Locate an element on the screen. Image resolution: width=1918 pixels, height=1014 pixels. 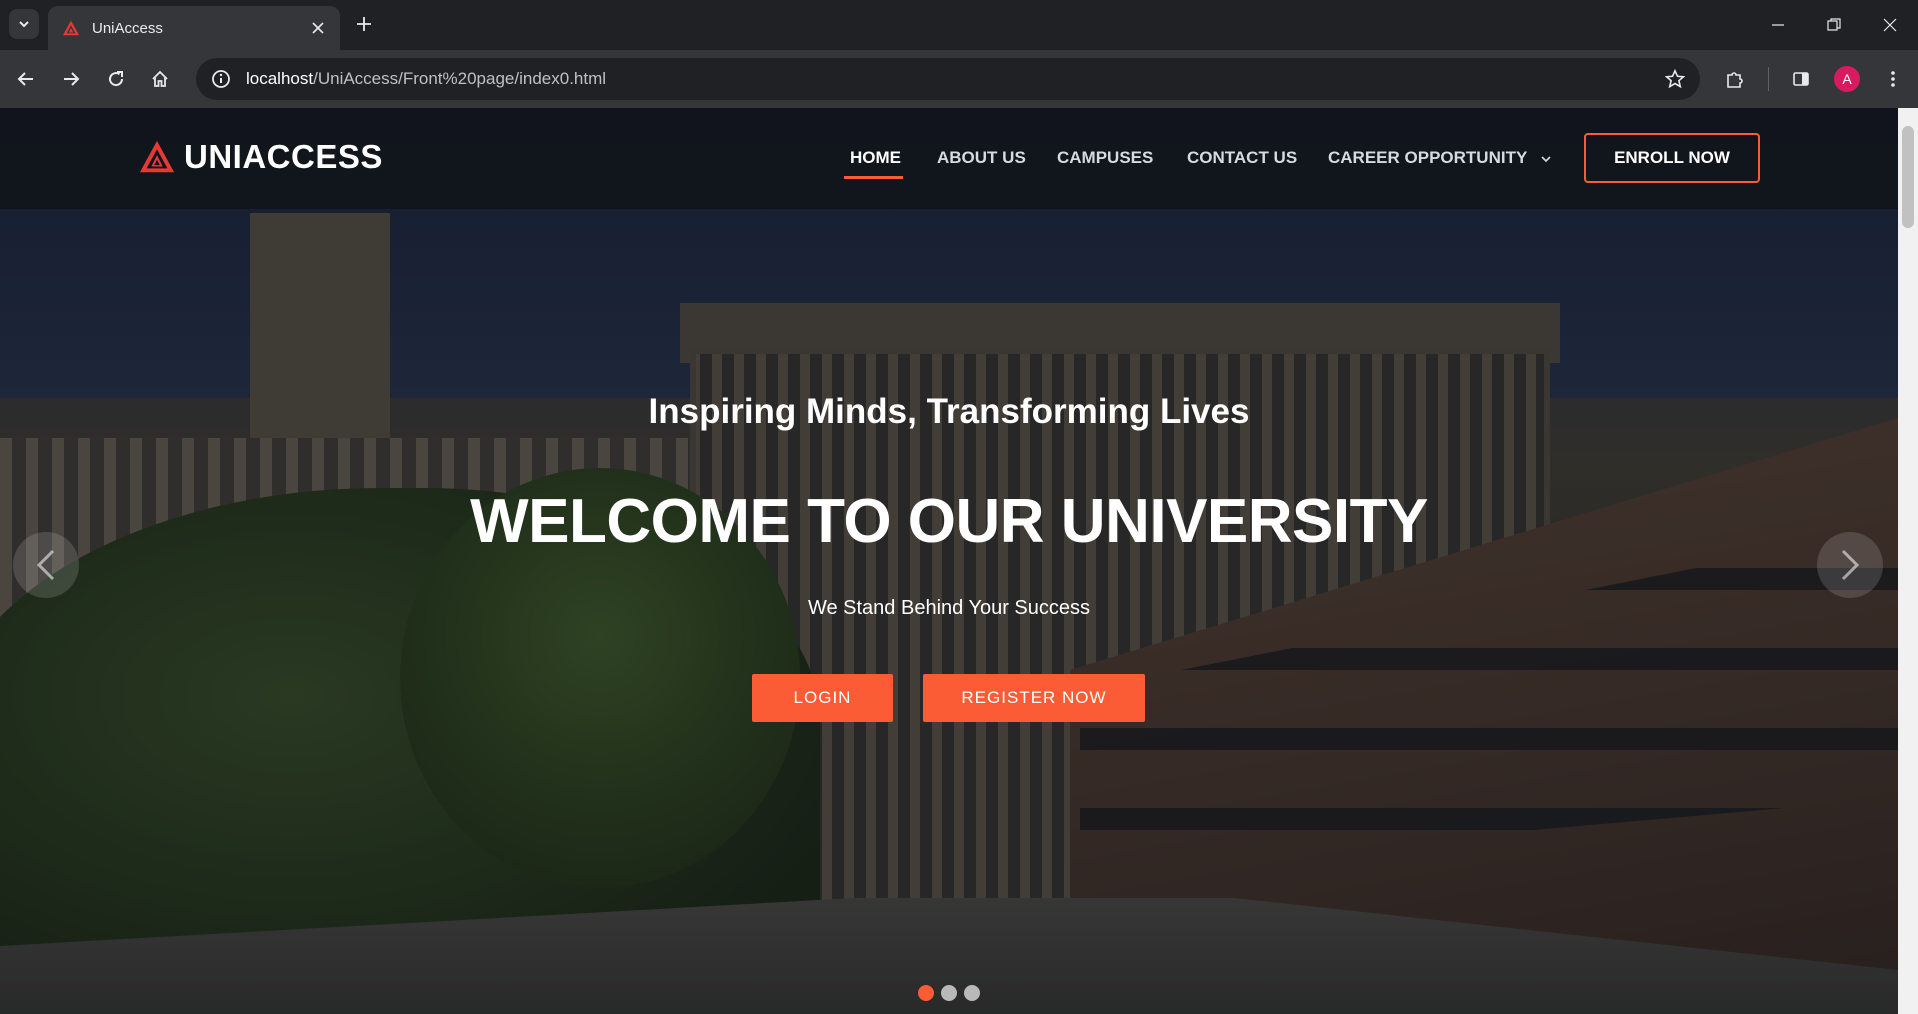
reload-icon is located at coordinates (116, 79).